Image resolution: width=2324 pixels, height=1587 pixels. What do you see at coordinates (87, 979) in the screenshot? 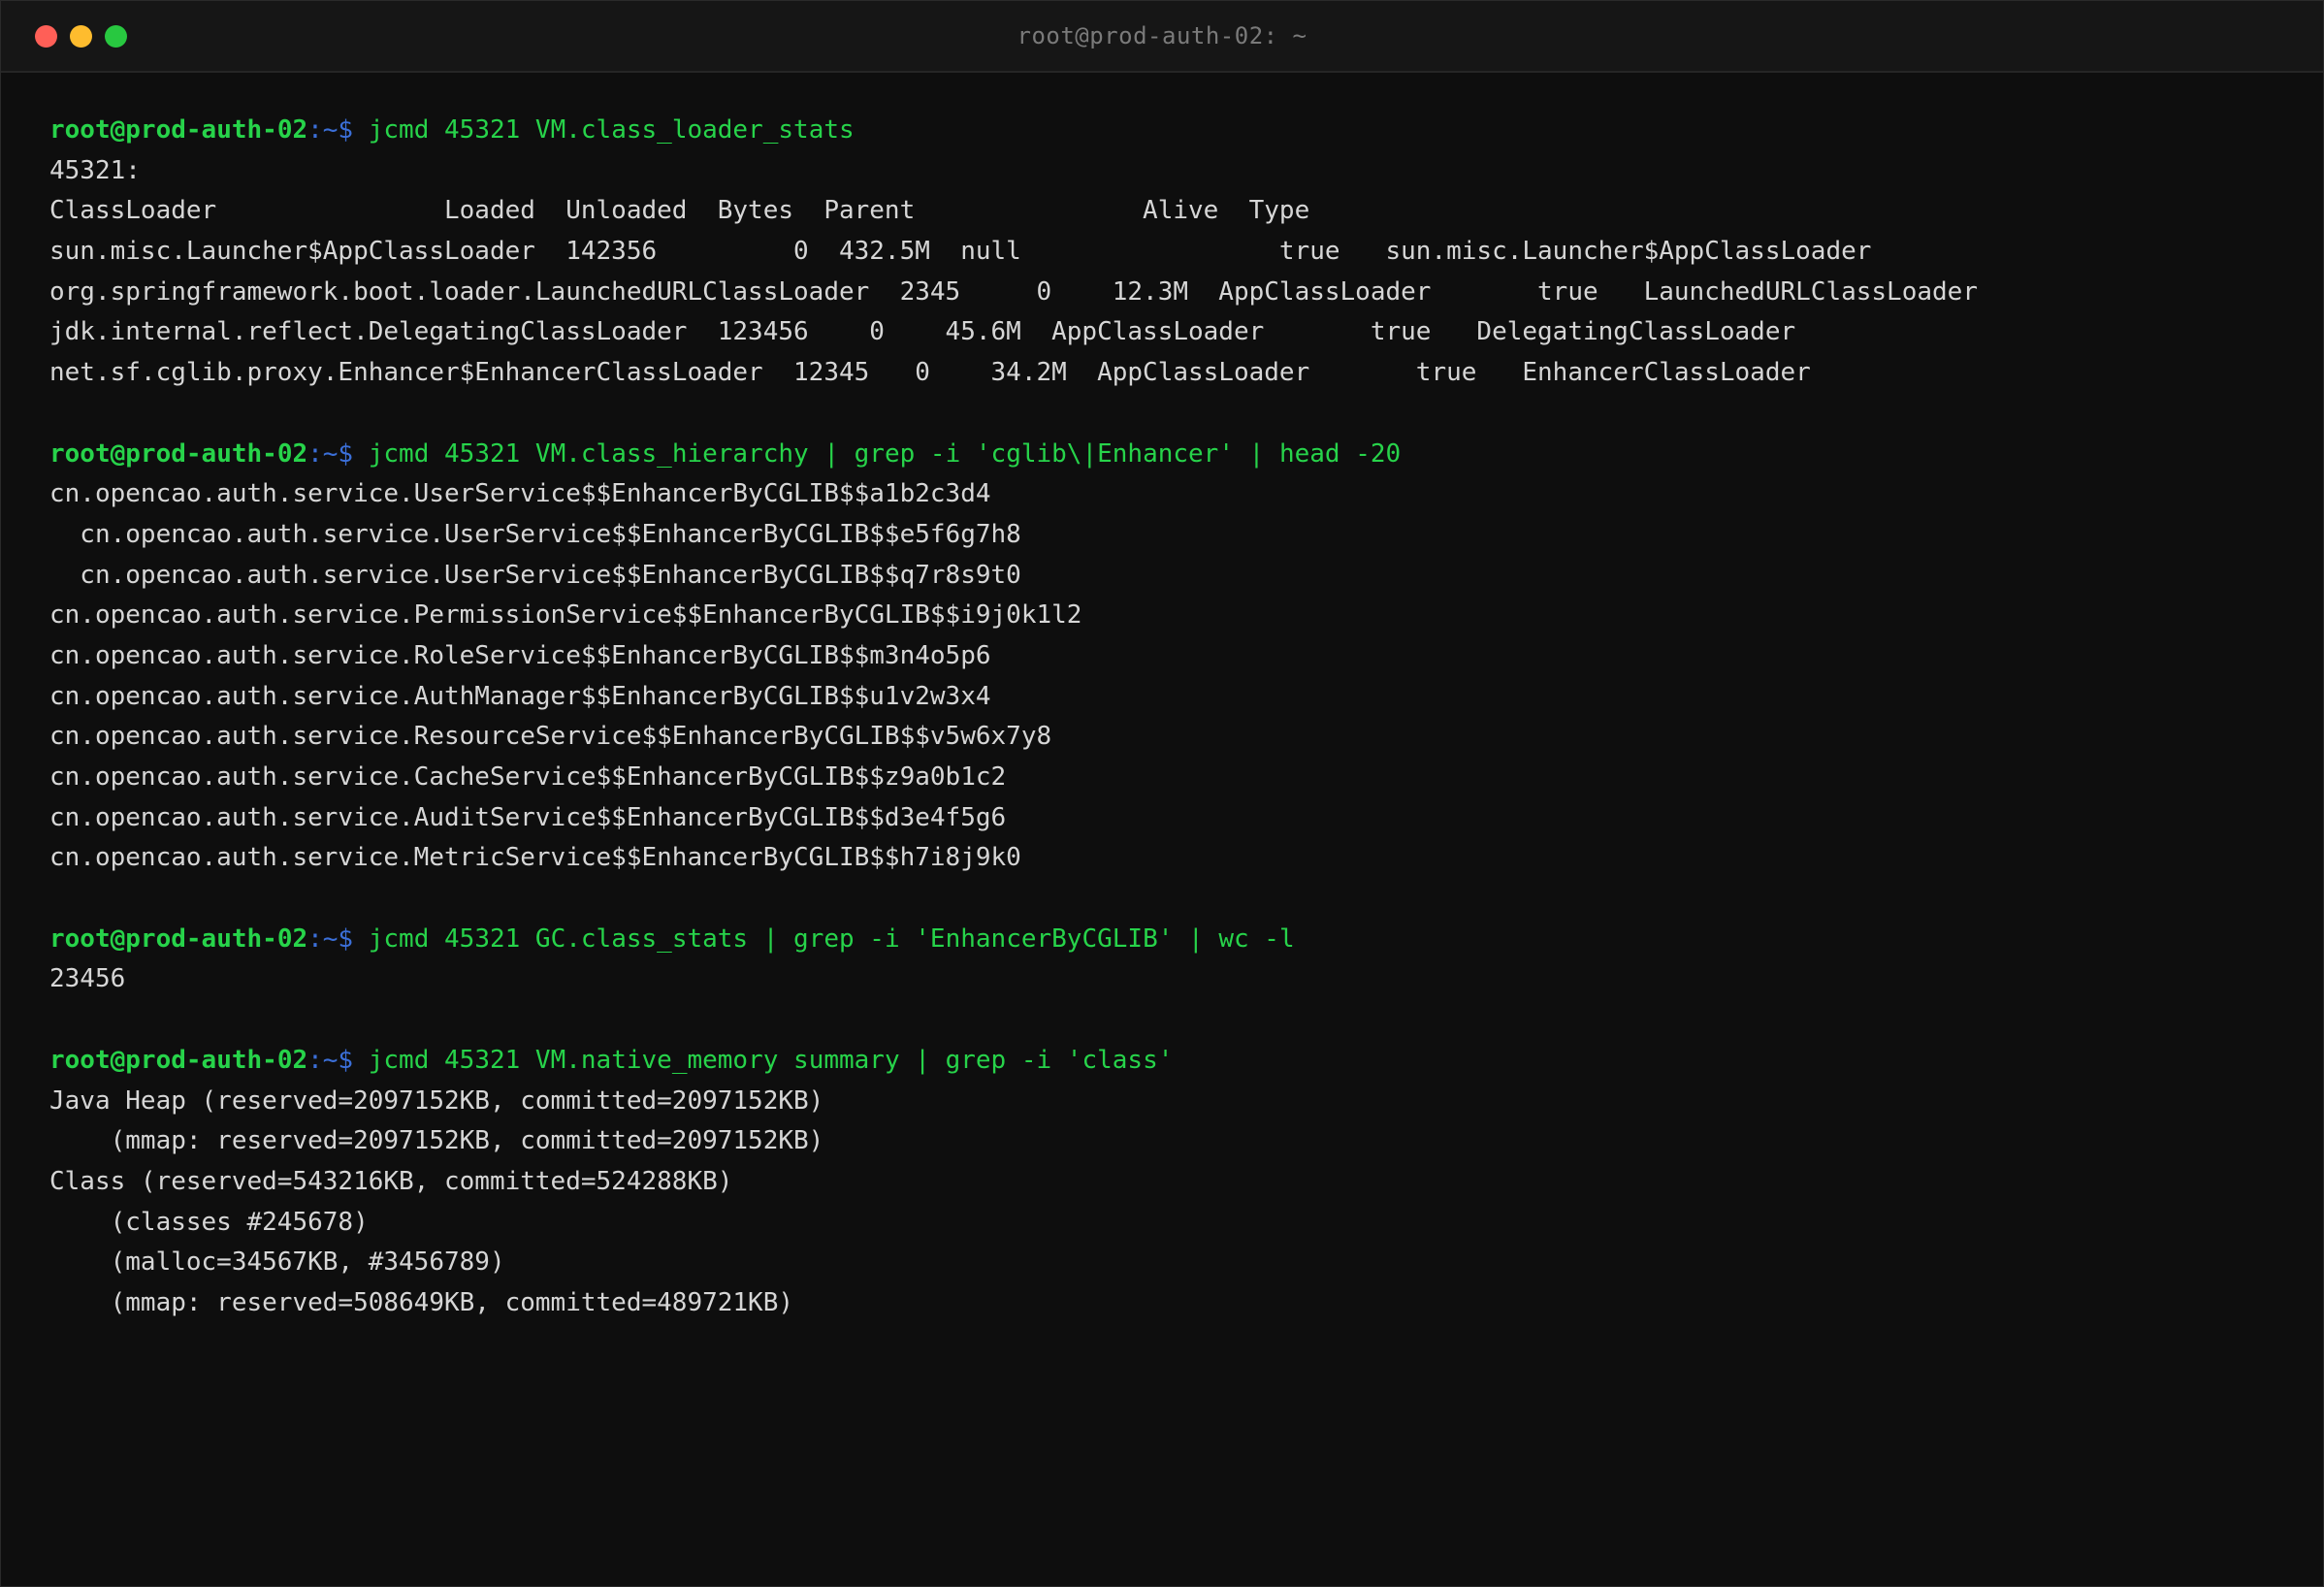
I see `output-line: 23456` at bounding box center [87, 979].